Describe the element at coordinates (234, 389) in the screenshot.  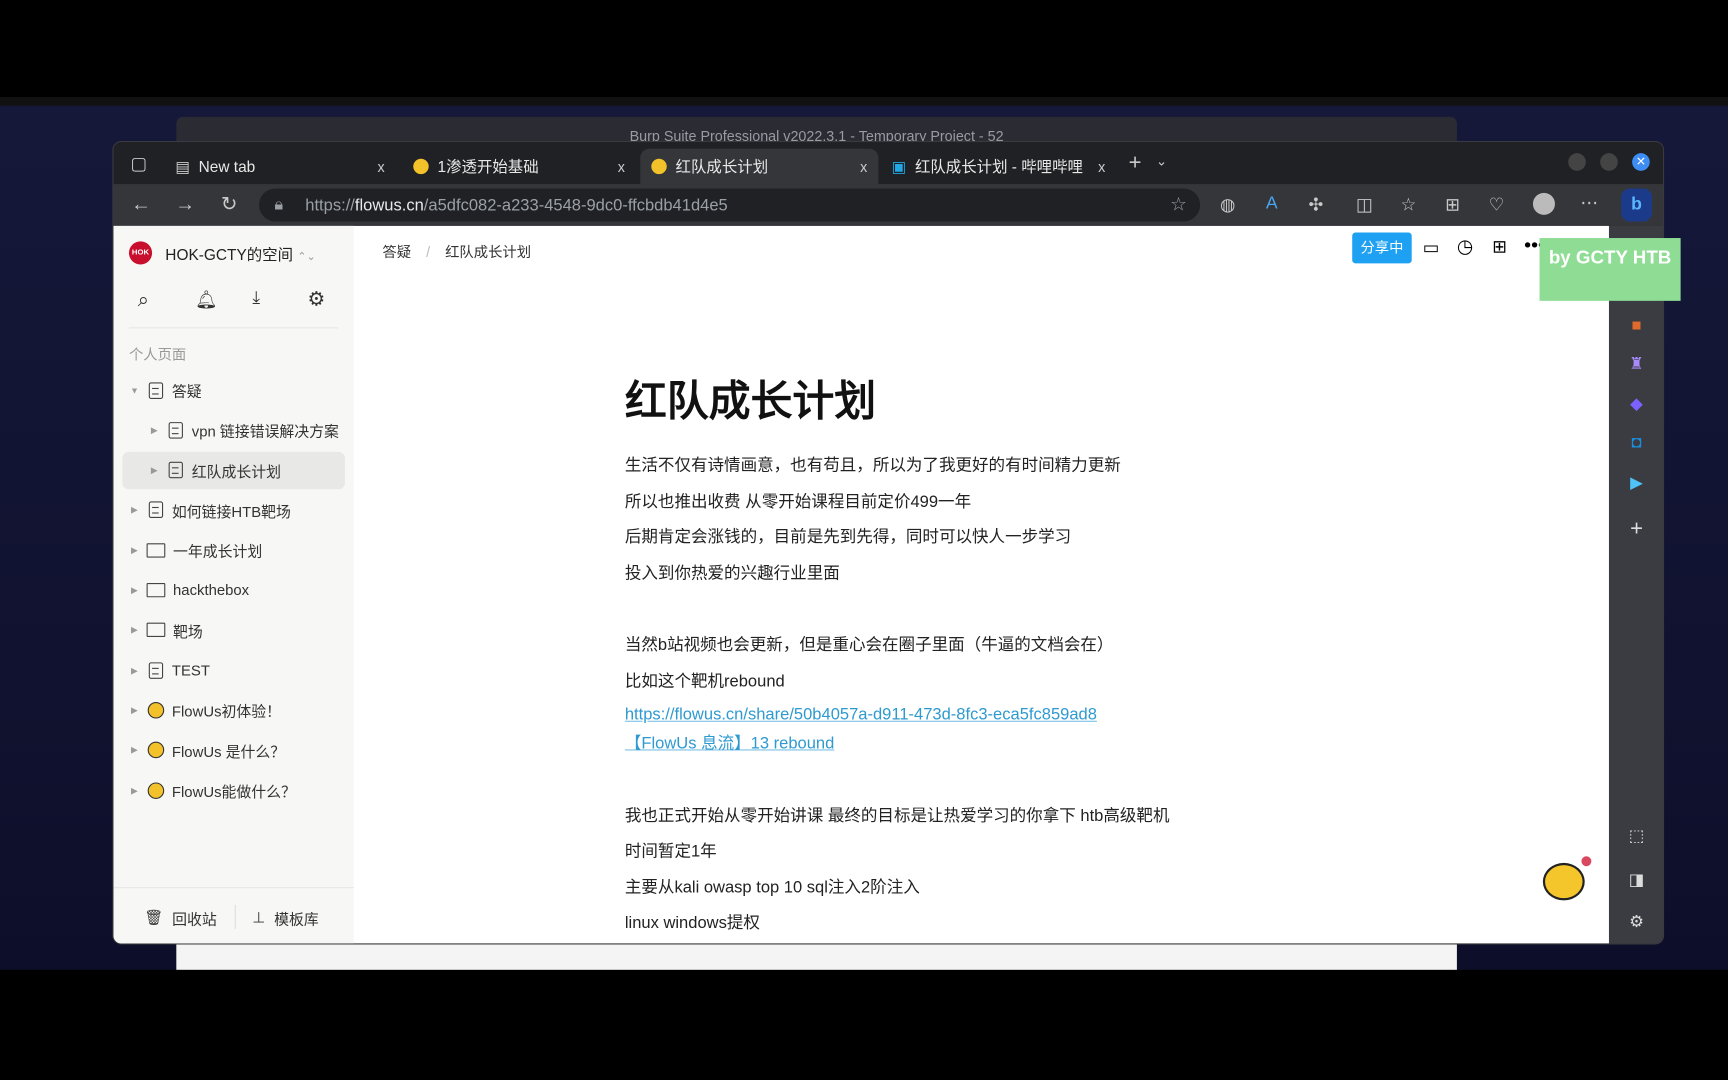
I see `sidebar-item: ▼ 答疑` at that location.